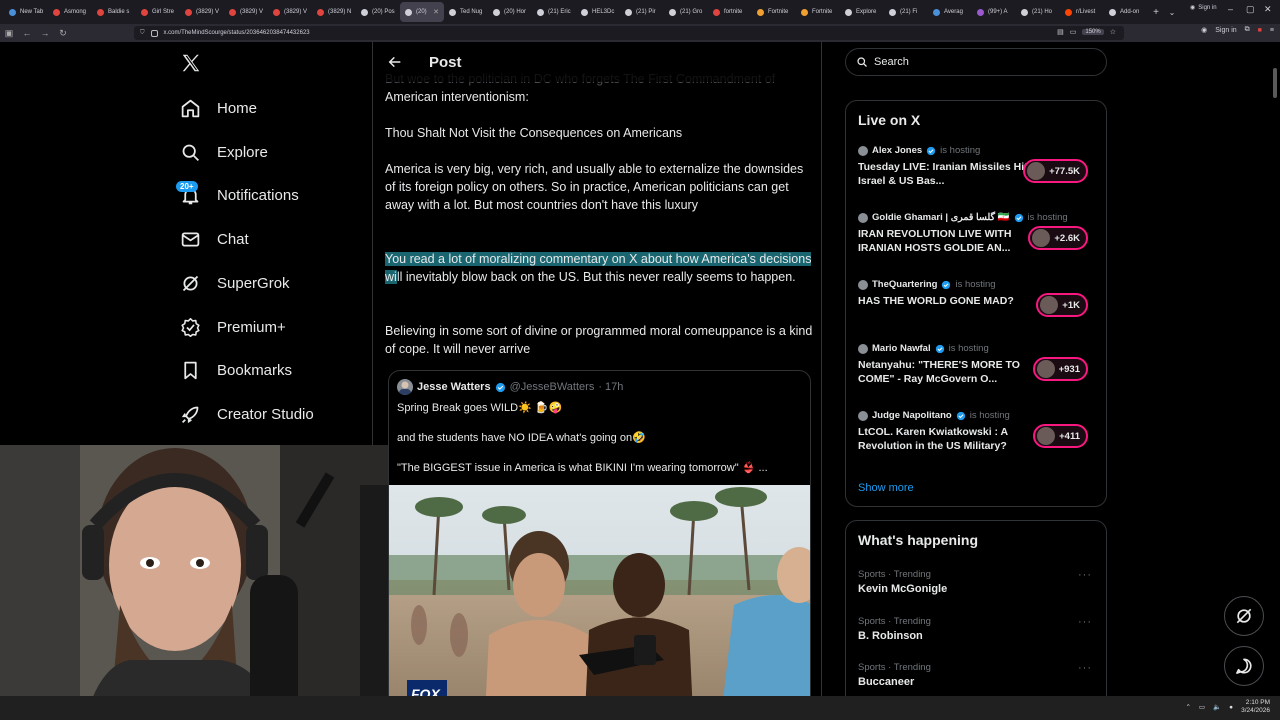 The image size is (1280, 720). Describe the element at coordinates (941, 217) in the screenshot. I see `host-name: Goldie Ghamari | گلسا قمری 🇮🇷` at that location.